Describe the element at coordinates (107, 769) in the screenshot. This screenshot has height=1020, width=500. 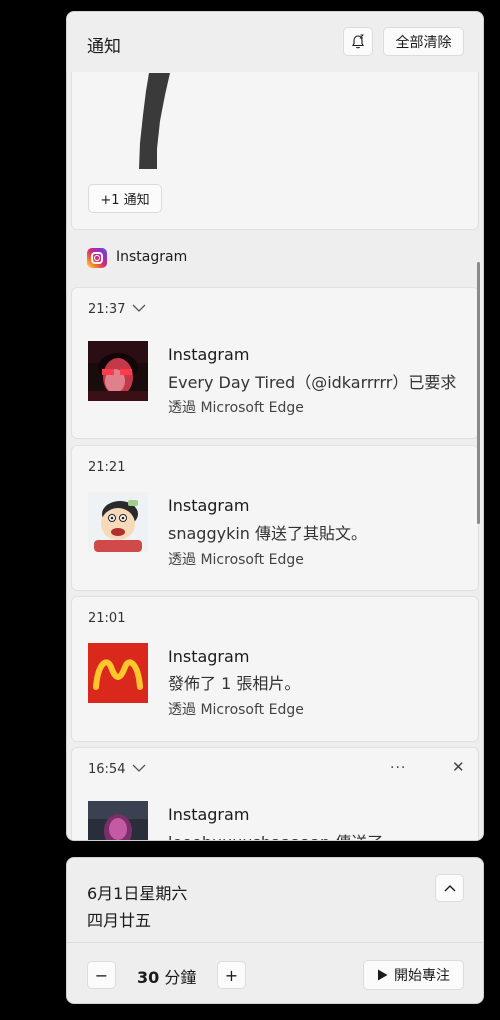
I see `notification-time: 16:54` at that location.